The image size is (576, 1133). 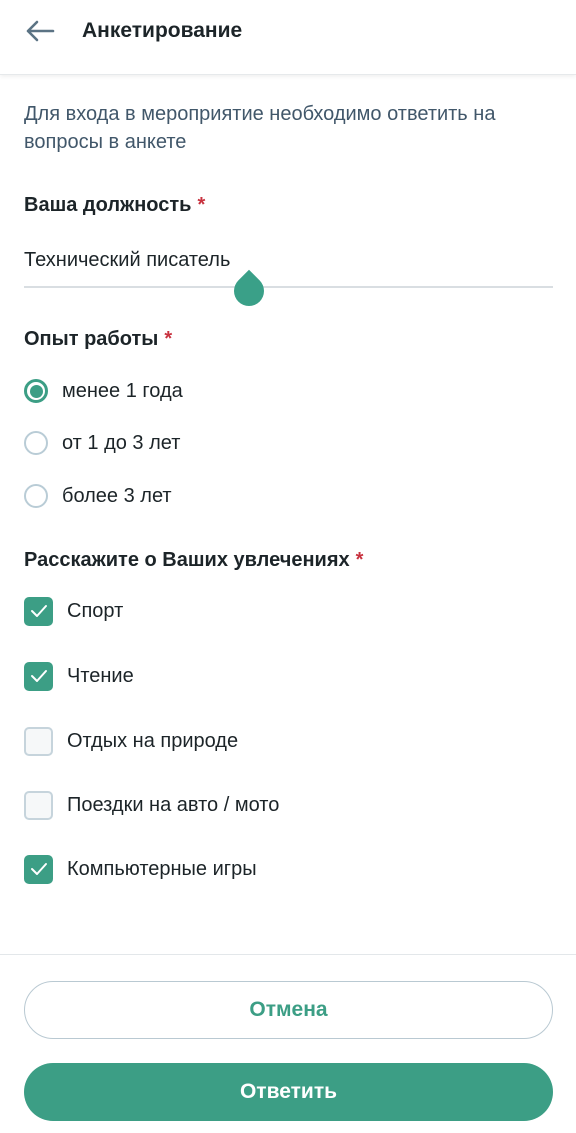 I want to click on cancel-button: Отмена, so click(x=288, y=1010).